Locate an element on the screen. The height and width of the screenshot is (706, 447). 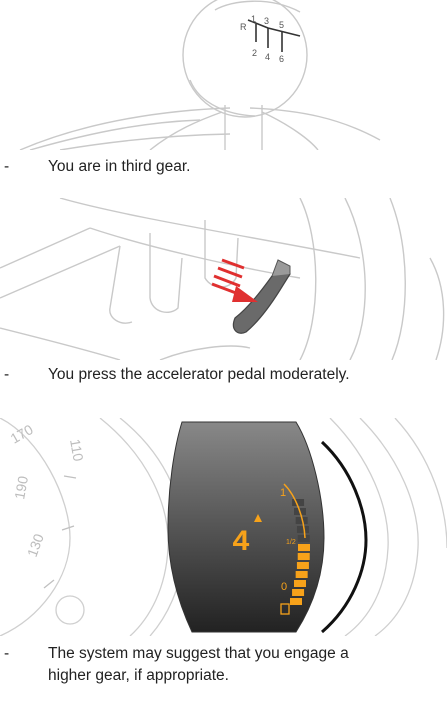
step-text-line2: higher gear, if appropriate. is located at coordinates (138, 675).